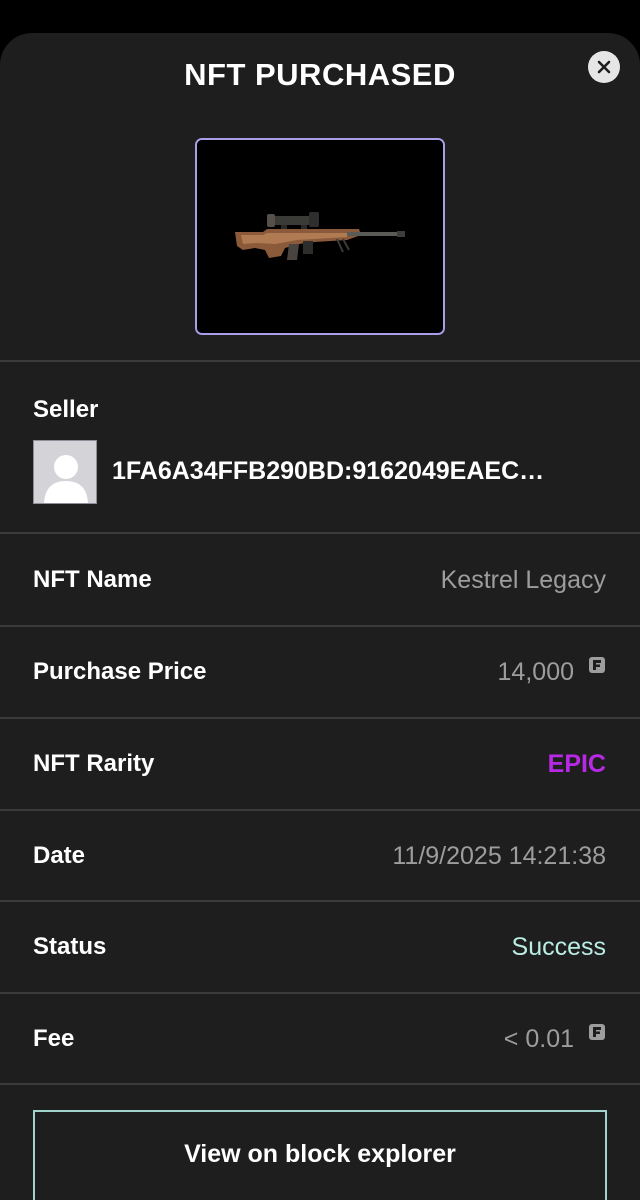  Describe the element at coordinates (320, 856) in the screenshot. I see `date-row: Date 11/9/2025 14:21:38` at that location.